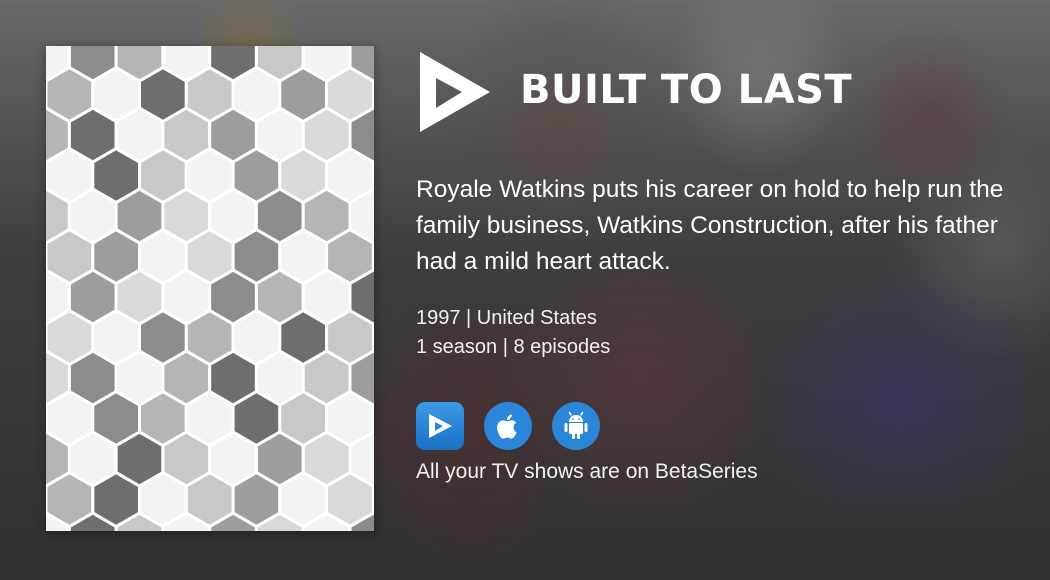  I want to click on app-links, so click(716, 426).